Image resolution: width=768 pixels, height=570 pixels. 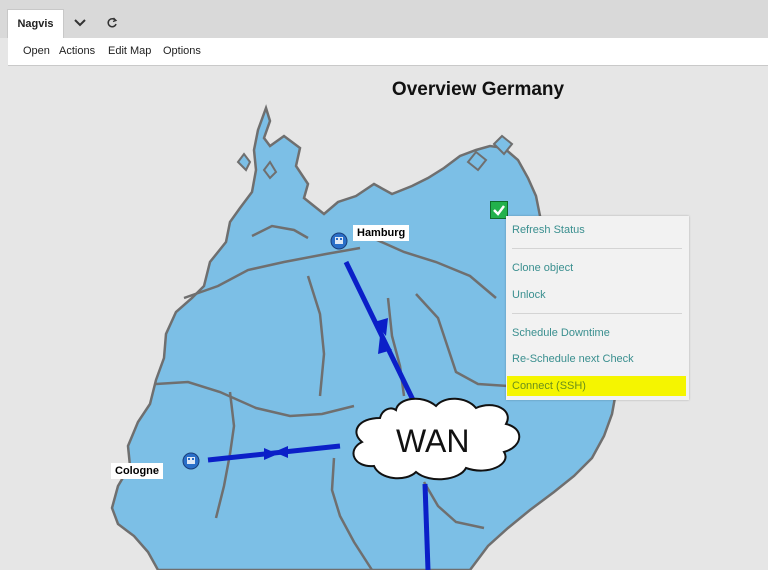 I want to click on menu-item-refresh-status: Refresh Status, so click(x=548, y=230).